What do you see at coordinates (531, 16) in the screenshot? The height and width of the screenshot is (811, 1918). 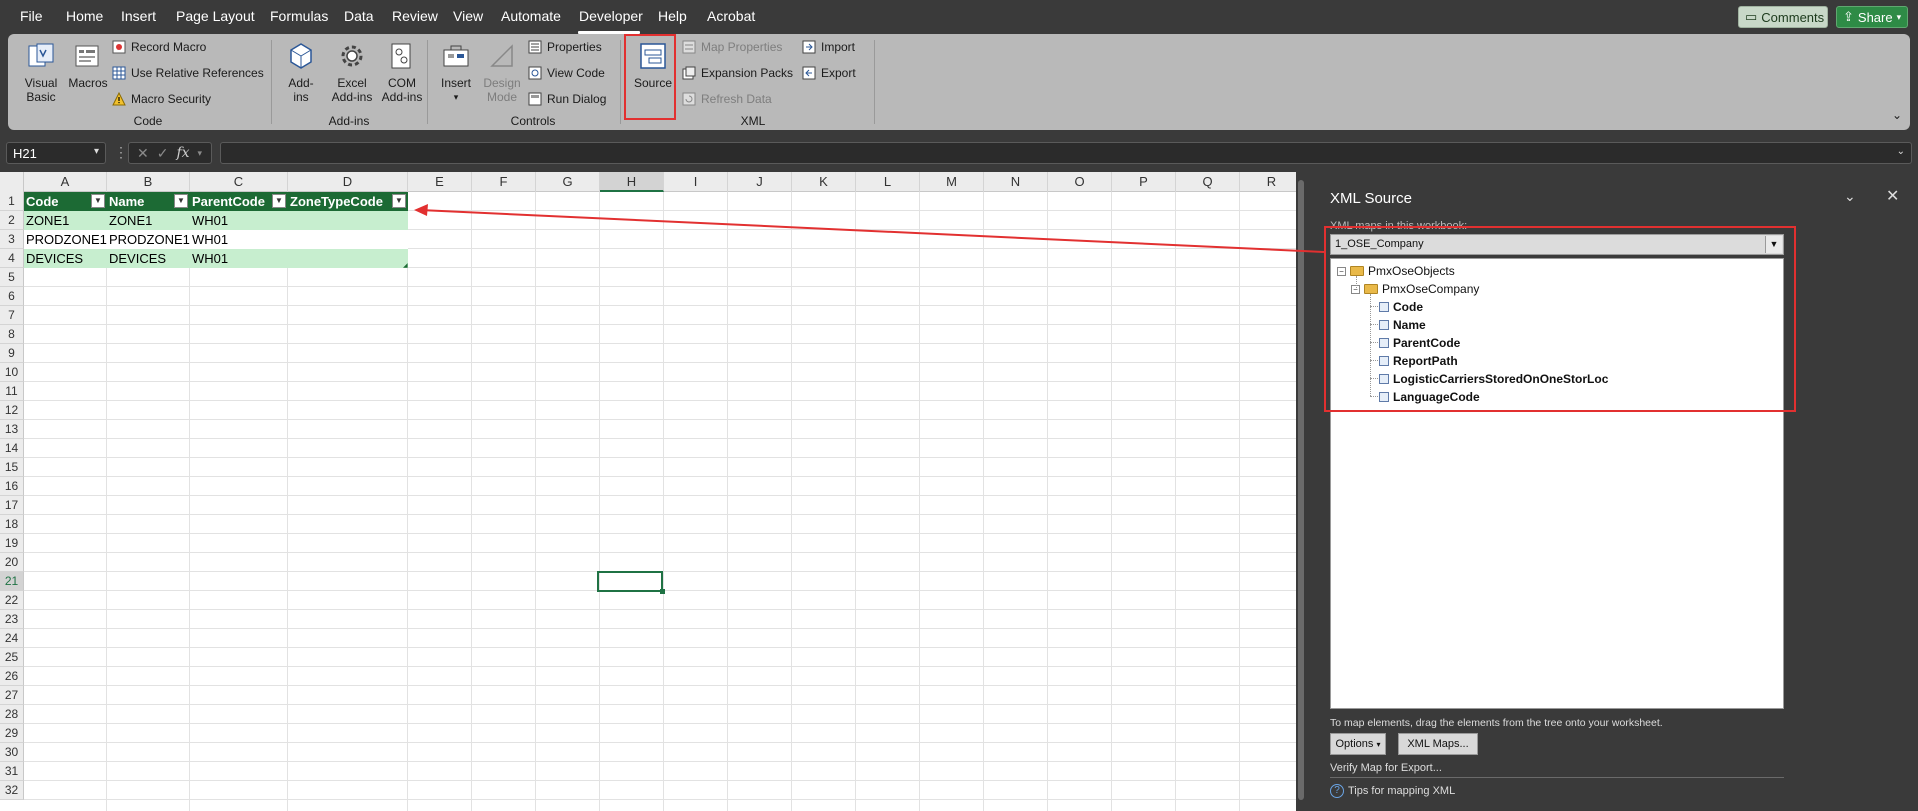 I see `tab-automate: Automate` at bounding box center [531, 16].